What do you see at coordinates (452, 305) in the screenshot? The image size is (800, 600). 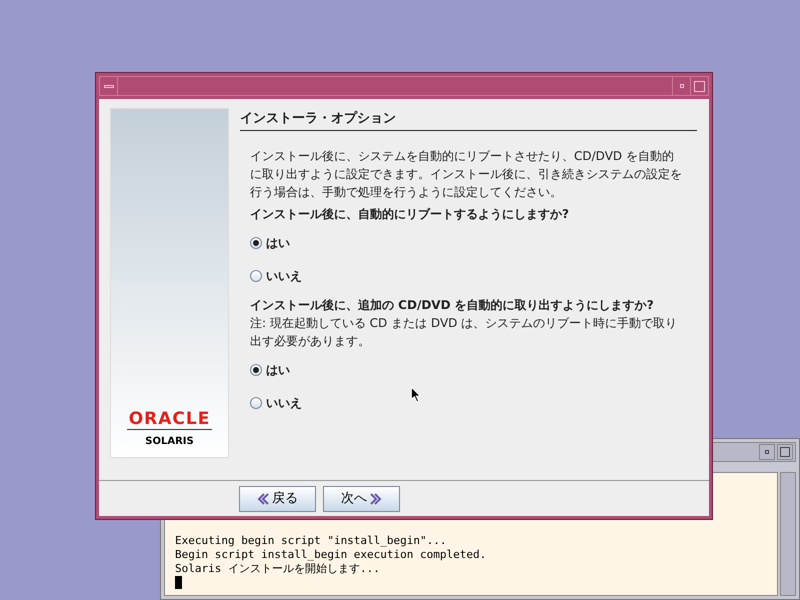 I see `question-label: インストール後に、追加の CD/DVD を自動的に取り出すようにしますか?` at bounding box center [452, 305].